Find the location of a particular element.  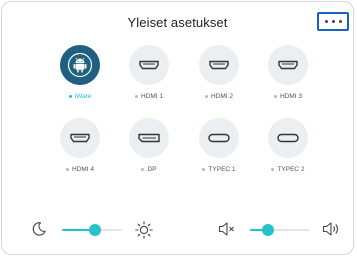

source-typec-1: TYPEC 1 is located at coordinates (219, 150).